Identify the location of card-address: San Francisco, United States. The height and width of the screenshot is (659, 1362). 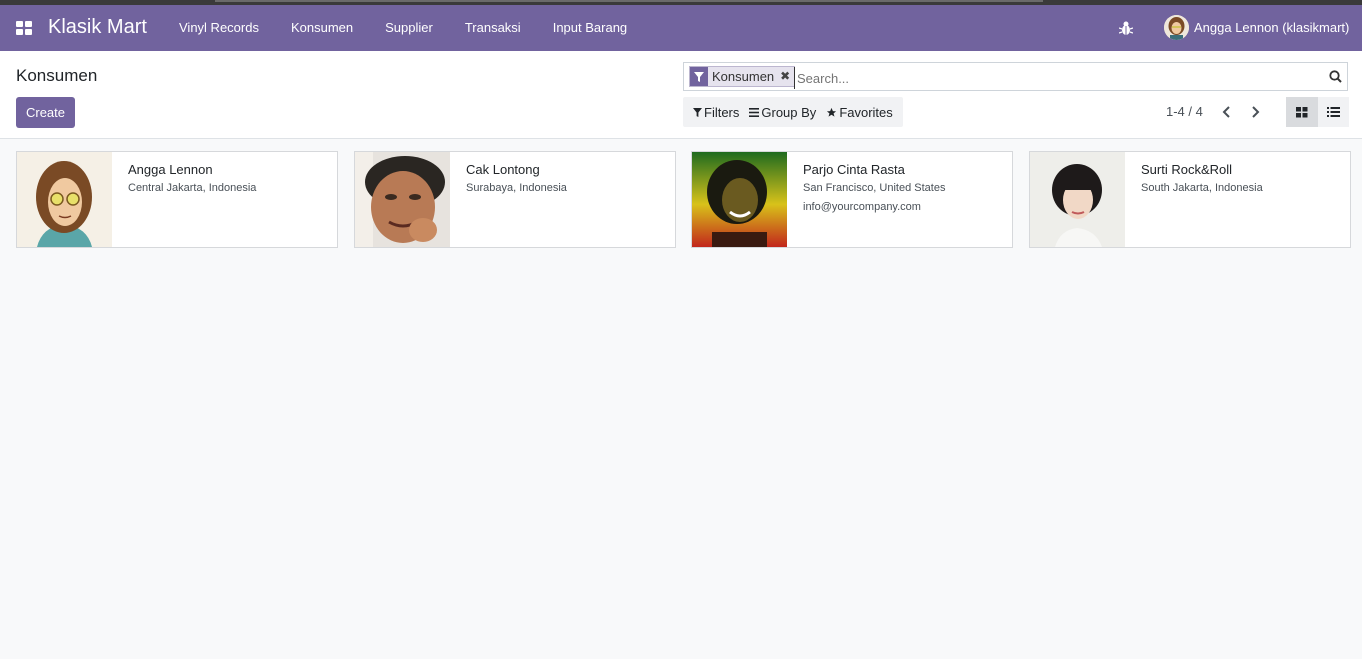
(874, 188).